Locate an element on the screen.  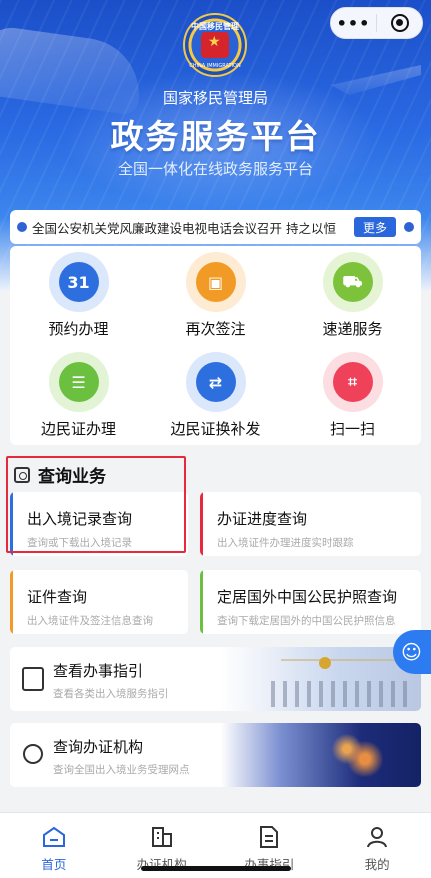
service-hall-image is located at coordinates (321, 679).